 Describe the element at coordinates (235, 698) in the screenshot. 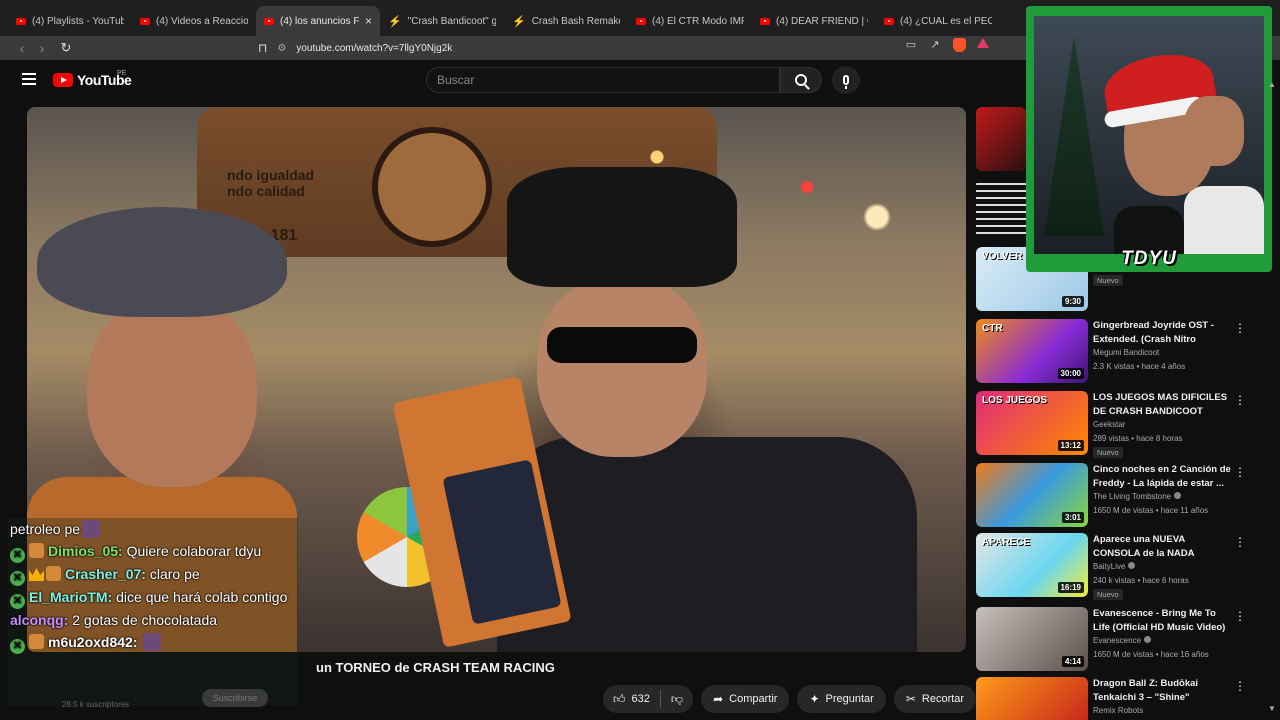

I see `subscribe-button: Suscribirse` at that location.